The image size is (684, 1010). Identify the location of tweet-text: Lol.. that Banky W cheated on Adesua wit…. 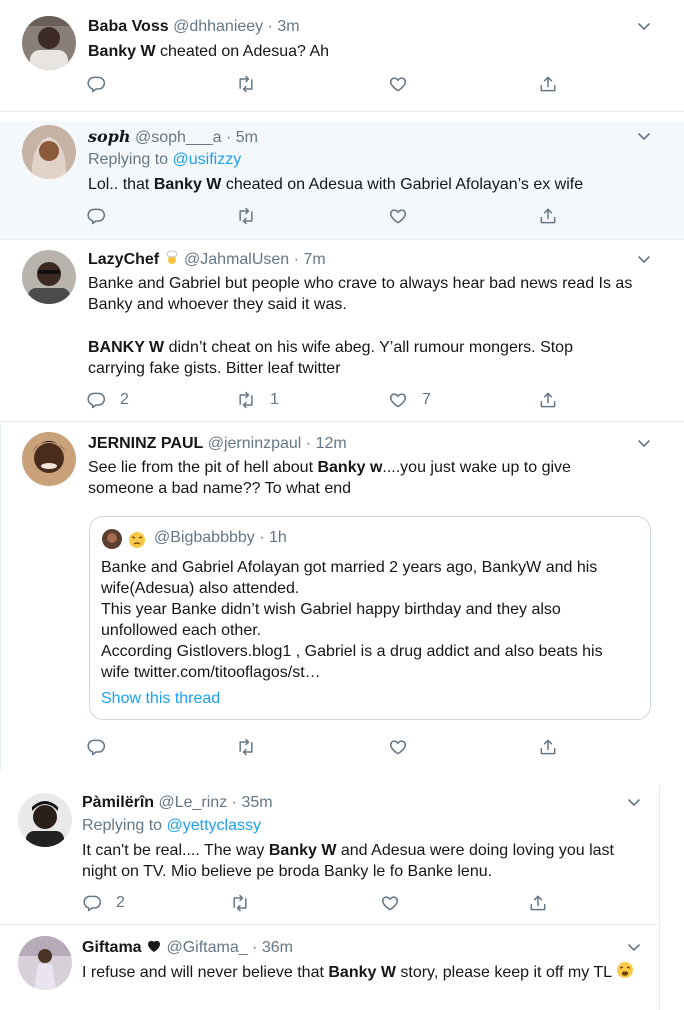
(378, 184).